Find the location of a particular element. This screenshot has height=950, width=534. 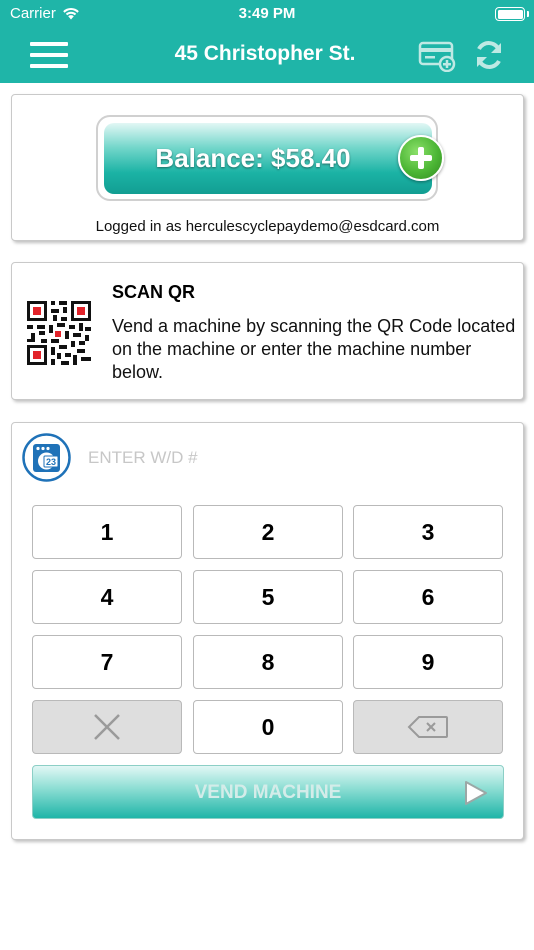

key-3: 3 is located at coordinates (428, 532).